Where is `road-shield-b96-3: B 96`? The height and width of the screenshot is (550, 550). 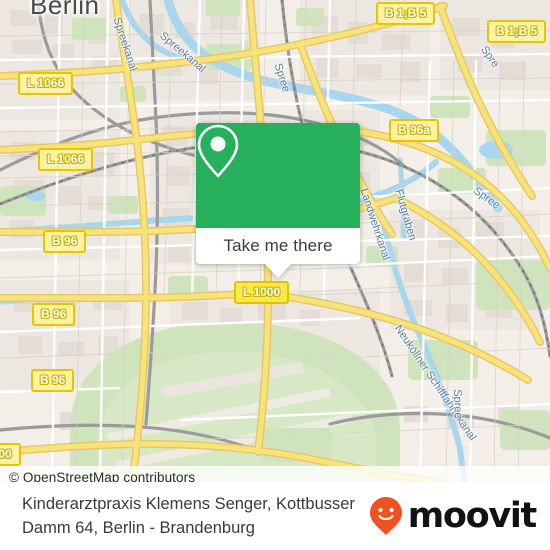
road-shield-b96-3: B 96 is located at coordinates (53, 380).